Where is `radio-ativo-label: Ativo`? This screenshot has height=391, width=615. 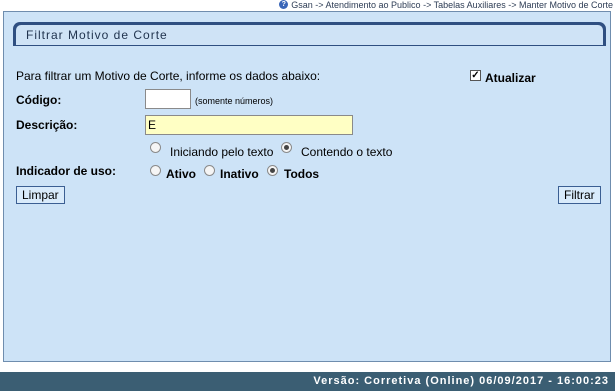
radio-ativo-label: Ativo is located at coordinates (181, 174).